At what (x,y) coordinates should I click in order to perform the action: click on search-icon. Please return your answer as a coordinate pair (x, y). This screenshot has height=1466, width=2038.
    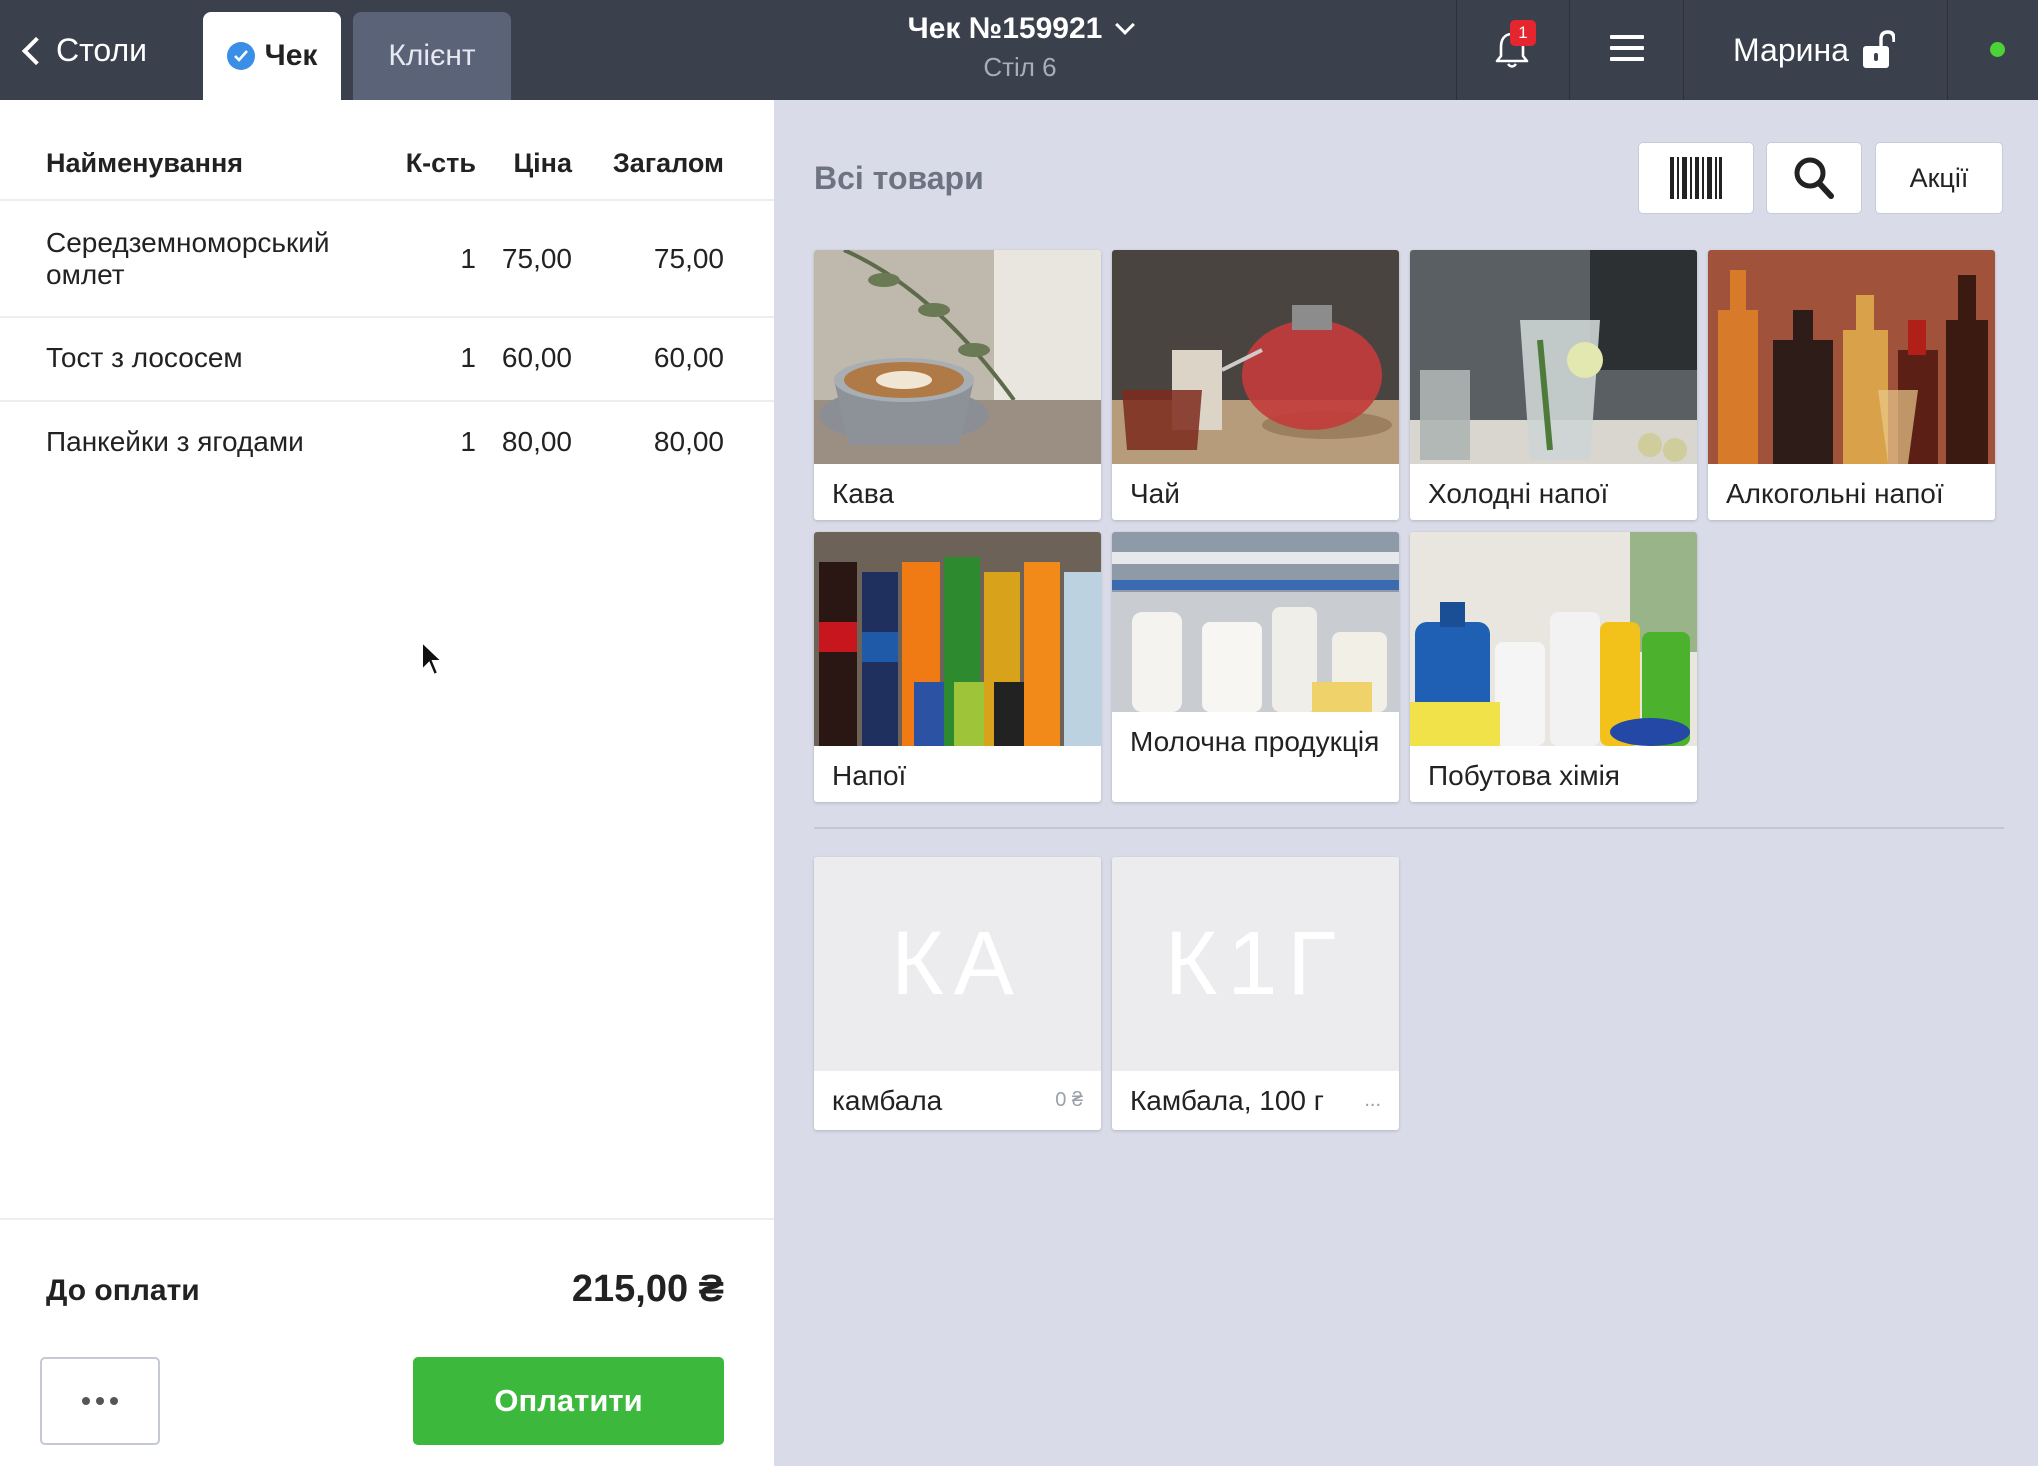
    Looking at the image, I should click on (1814, 178).